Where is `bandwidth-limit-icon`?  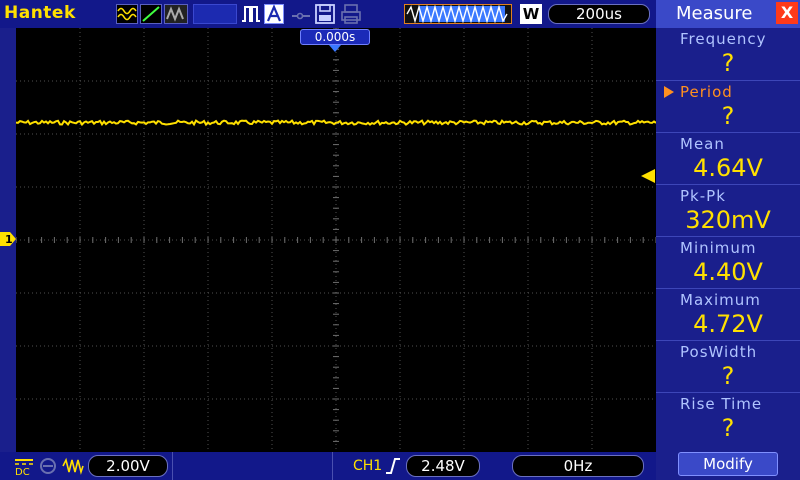
bandwidth-limit-icon is located at coordinates (48, 466).